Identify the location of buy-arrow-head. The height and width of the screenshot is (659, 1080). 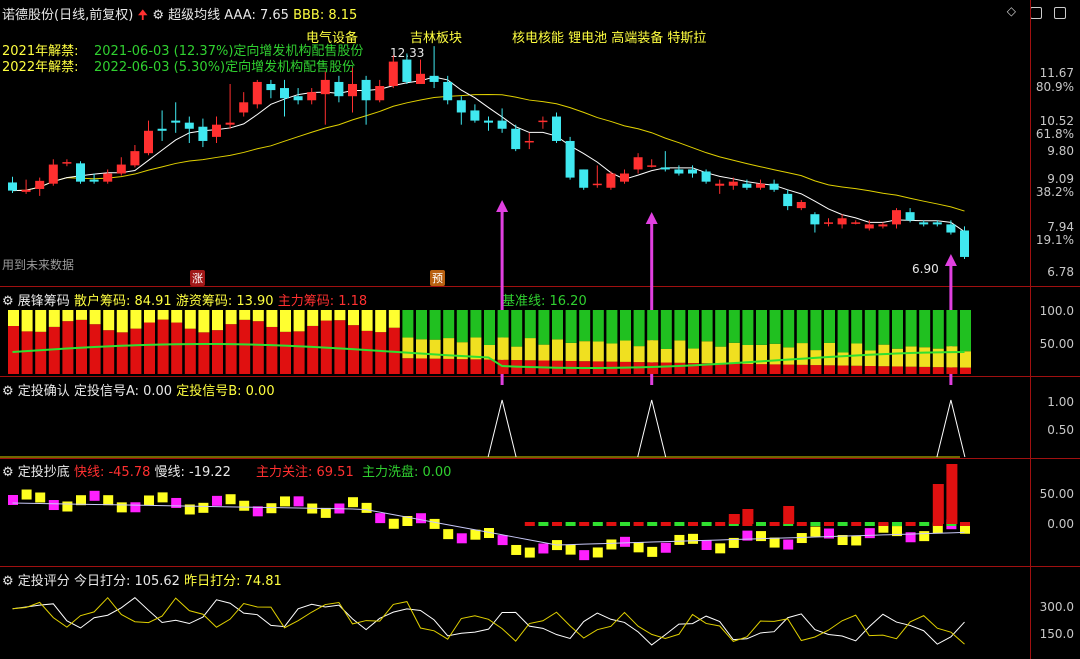
(651, 218).